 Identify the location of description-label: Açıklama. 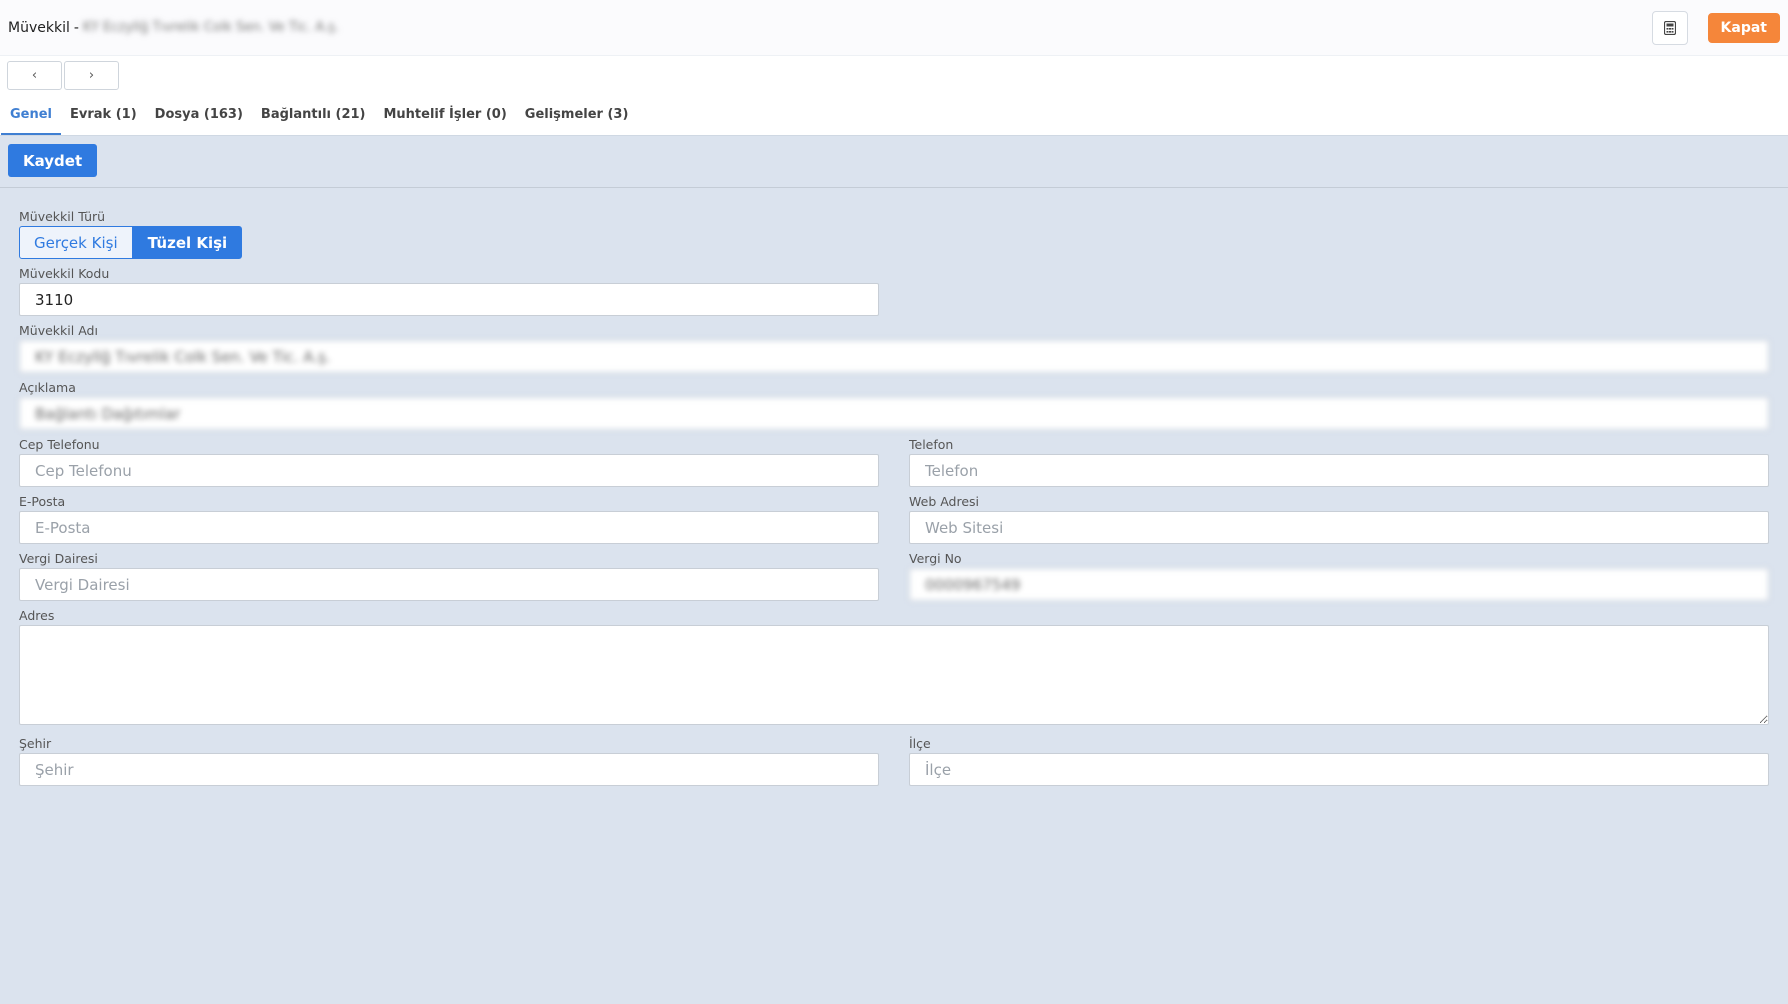
(47, 387).